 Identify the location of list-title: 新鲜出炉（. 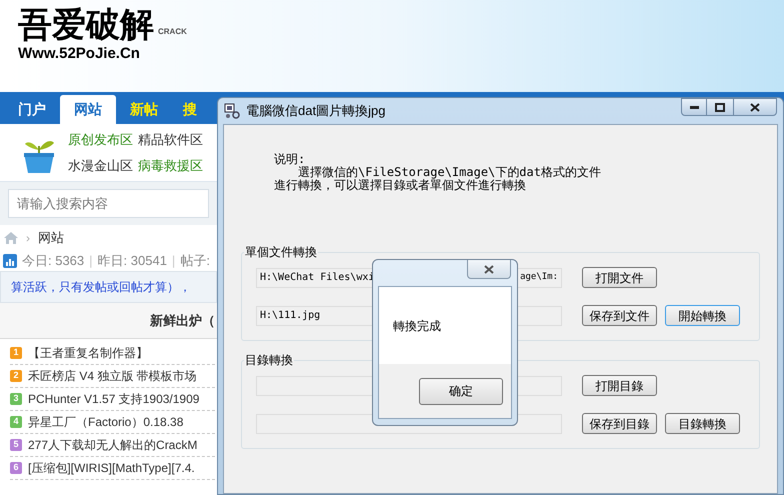
(182, 321).